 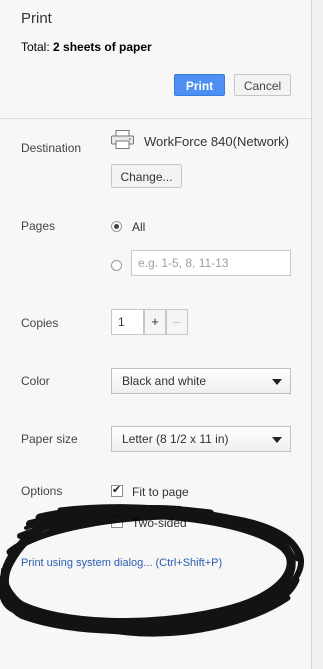 I want to click on paper-size-select-value: Letter (8 1/2 x 11 in), so click(x=175, y=439).